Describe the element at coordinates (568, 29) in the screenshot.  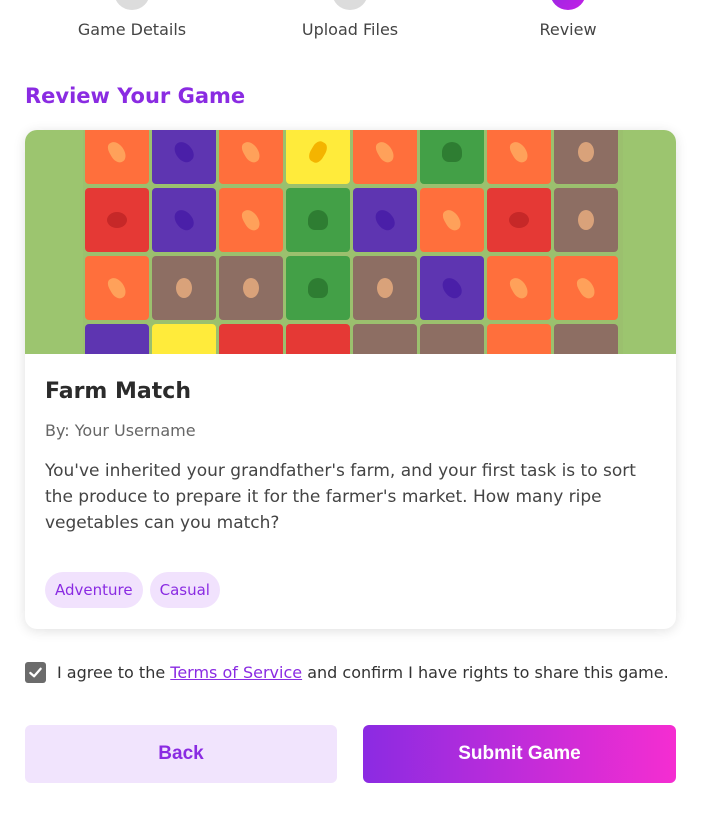
I see `step-label: Review` at that location.